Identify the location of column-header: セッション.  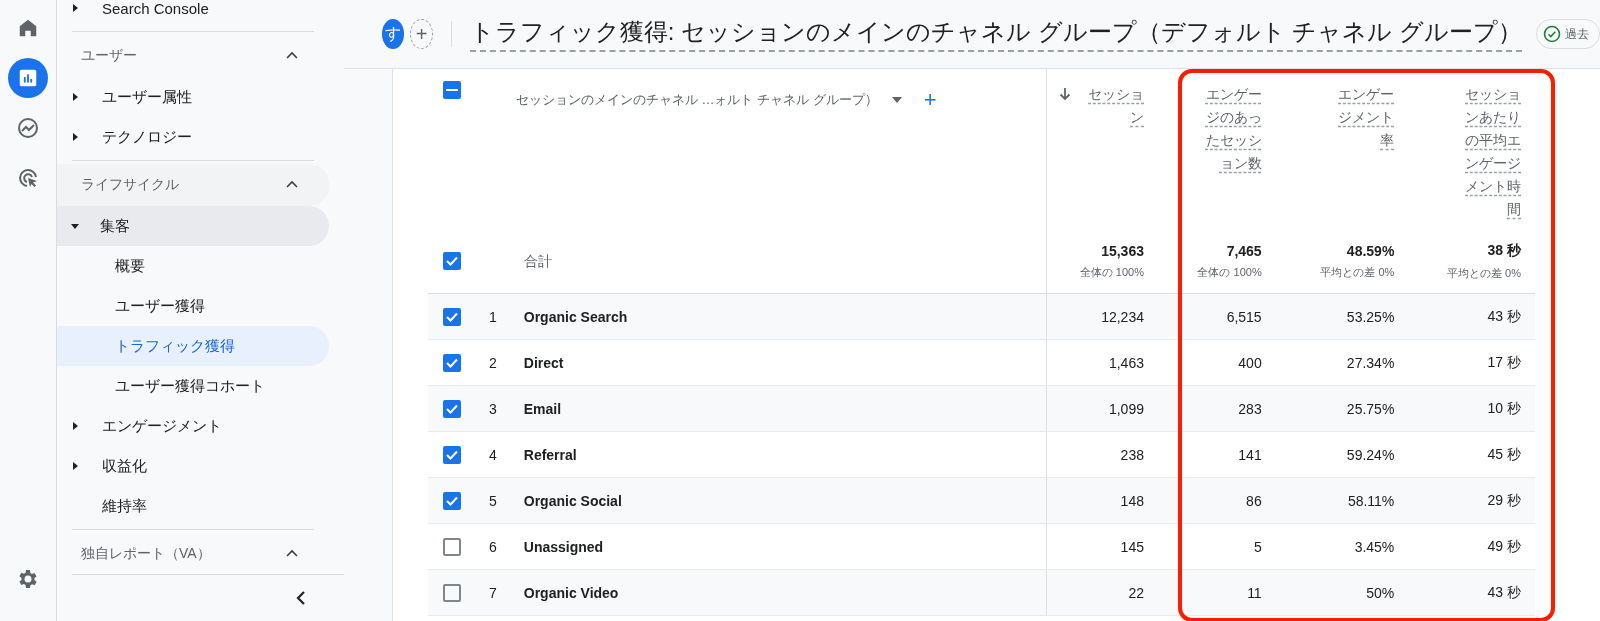
(1114, 106).